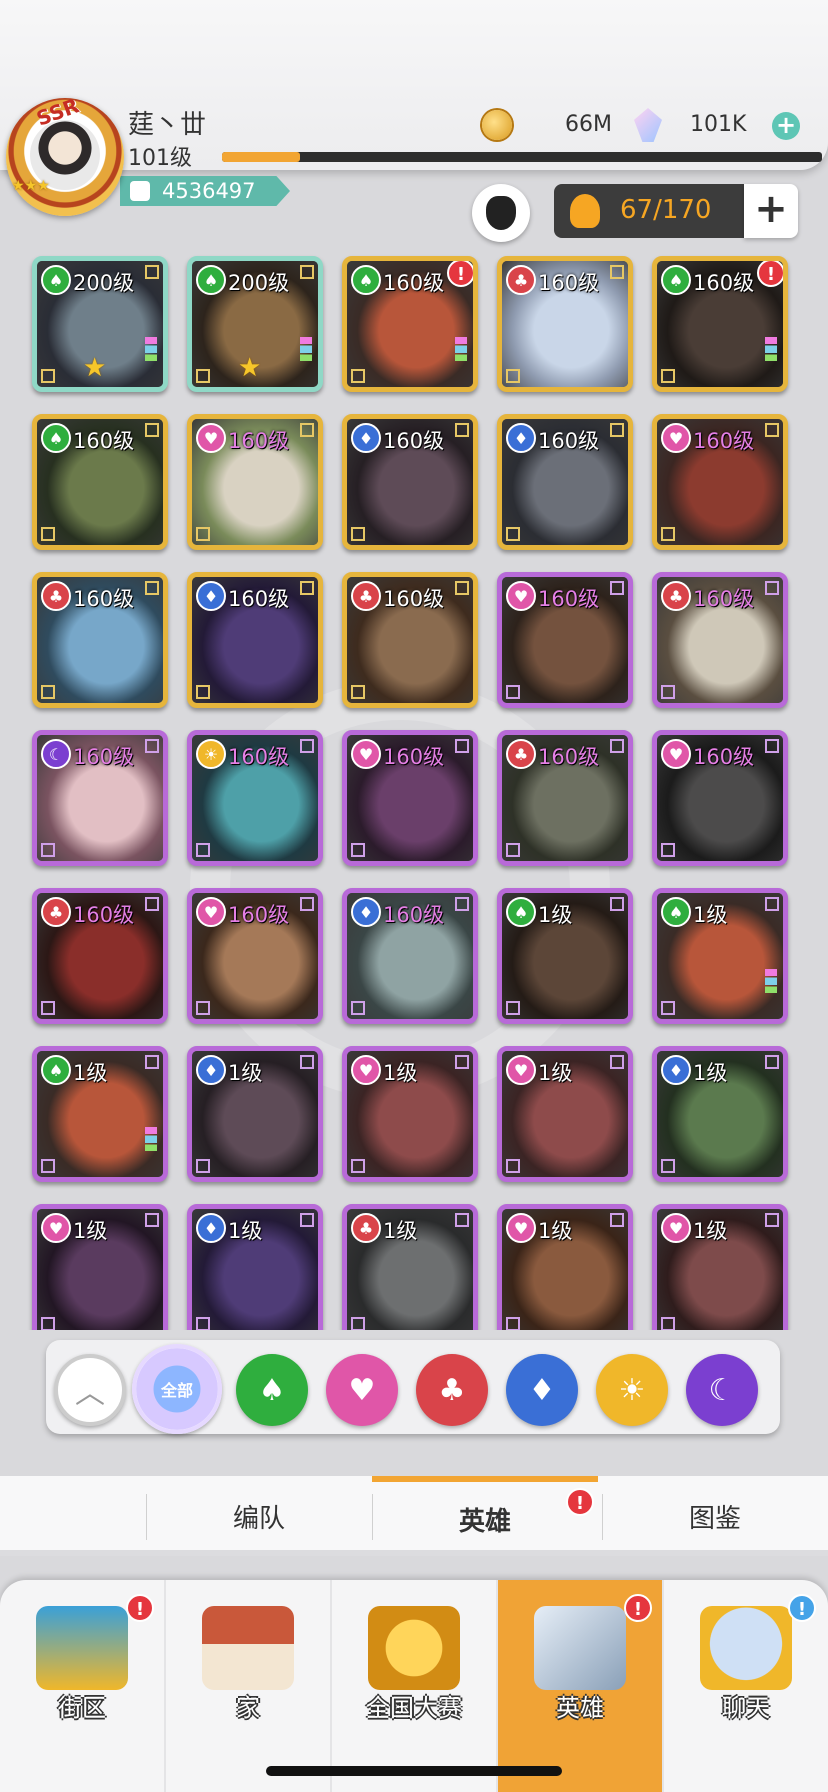 The image size is (828, 1792). I want to click on combat-power: 4536497, so click(205, 191).